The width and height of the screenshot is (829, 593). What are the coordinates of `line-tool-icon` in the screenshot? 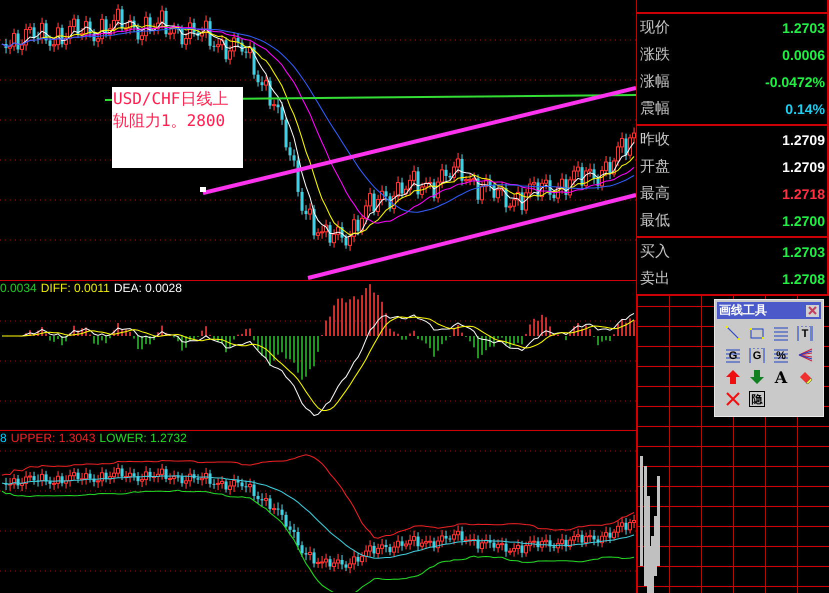 It's located at (733, 333).